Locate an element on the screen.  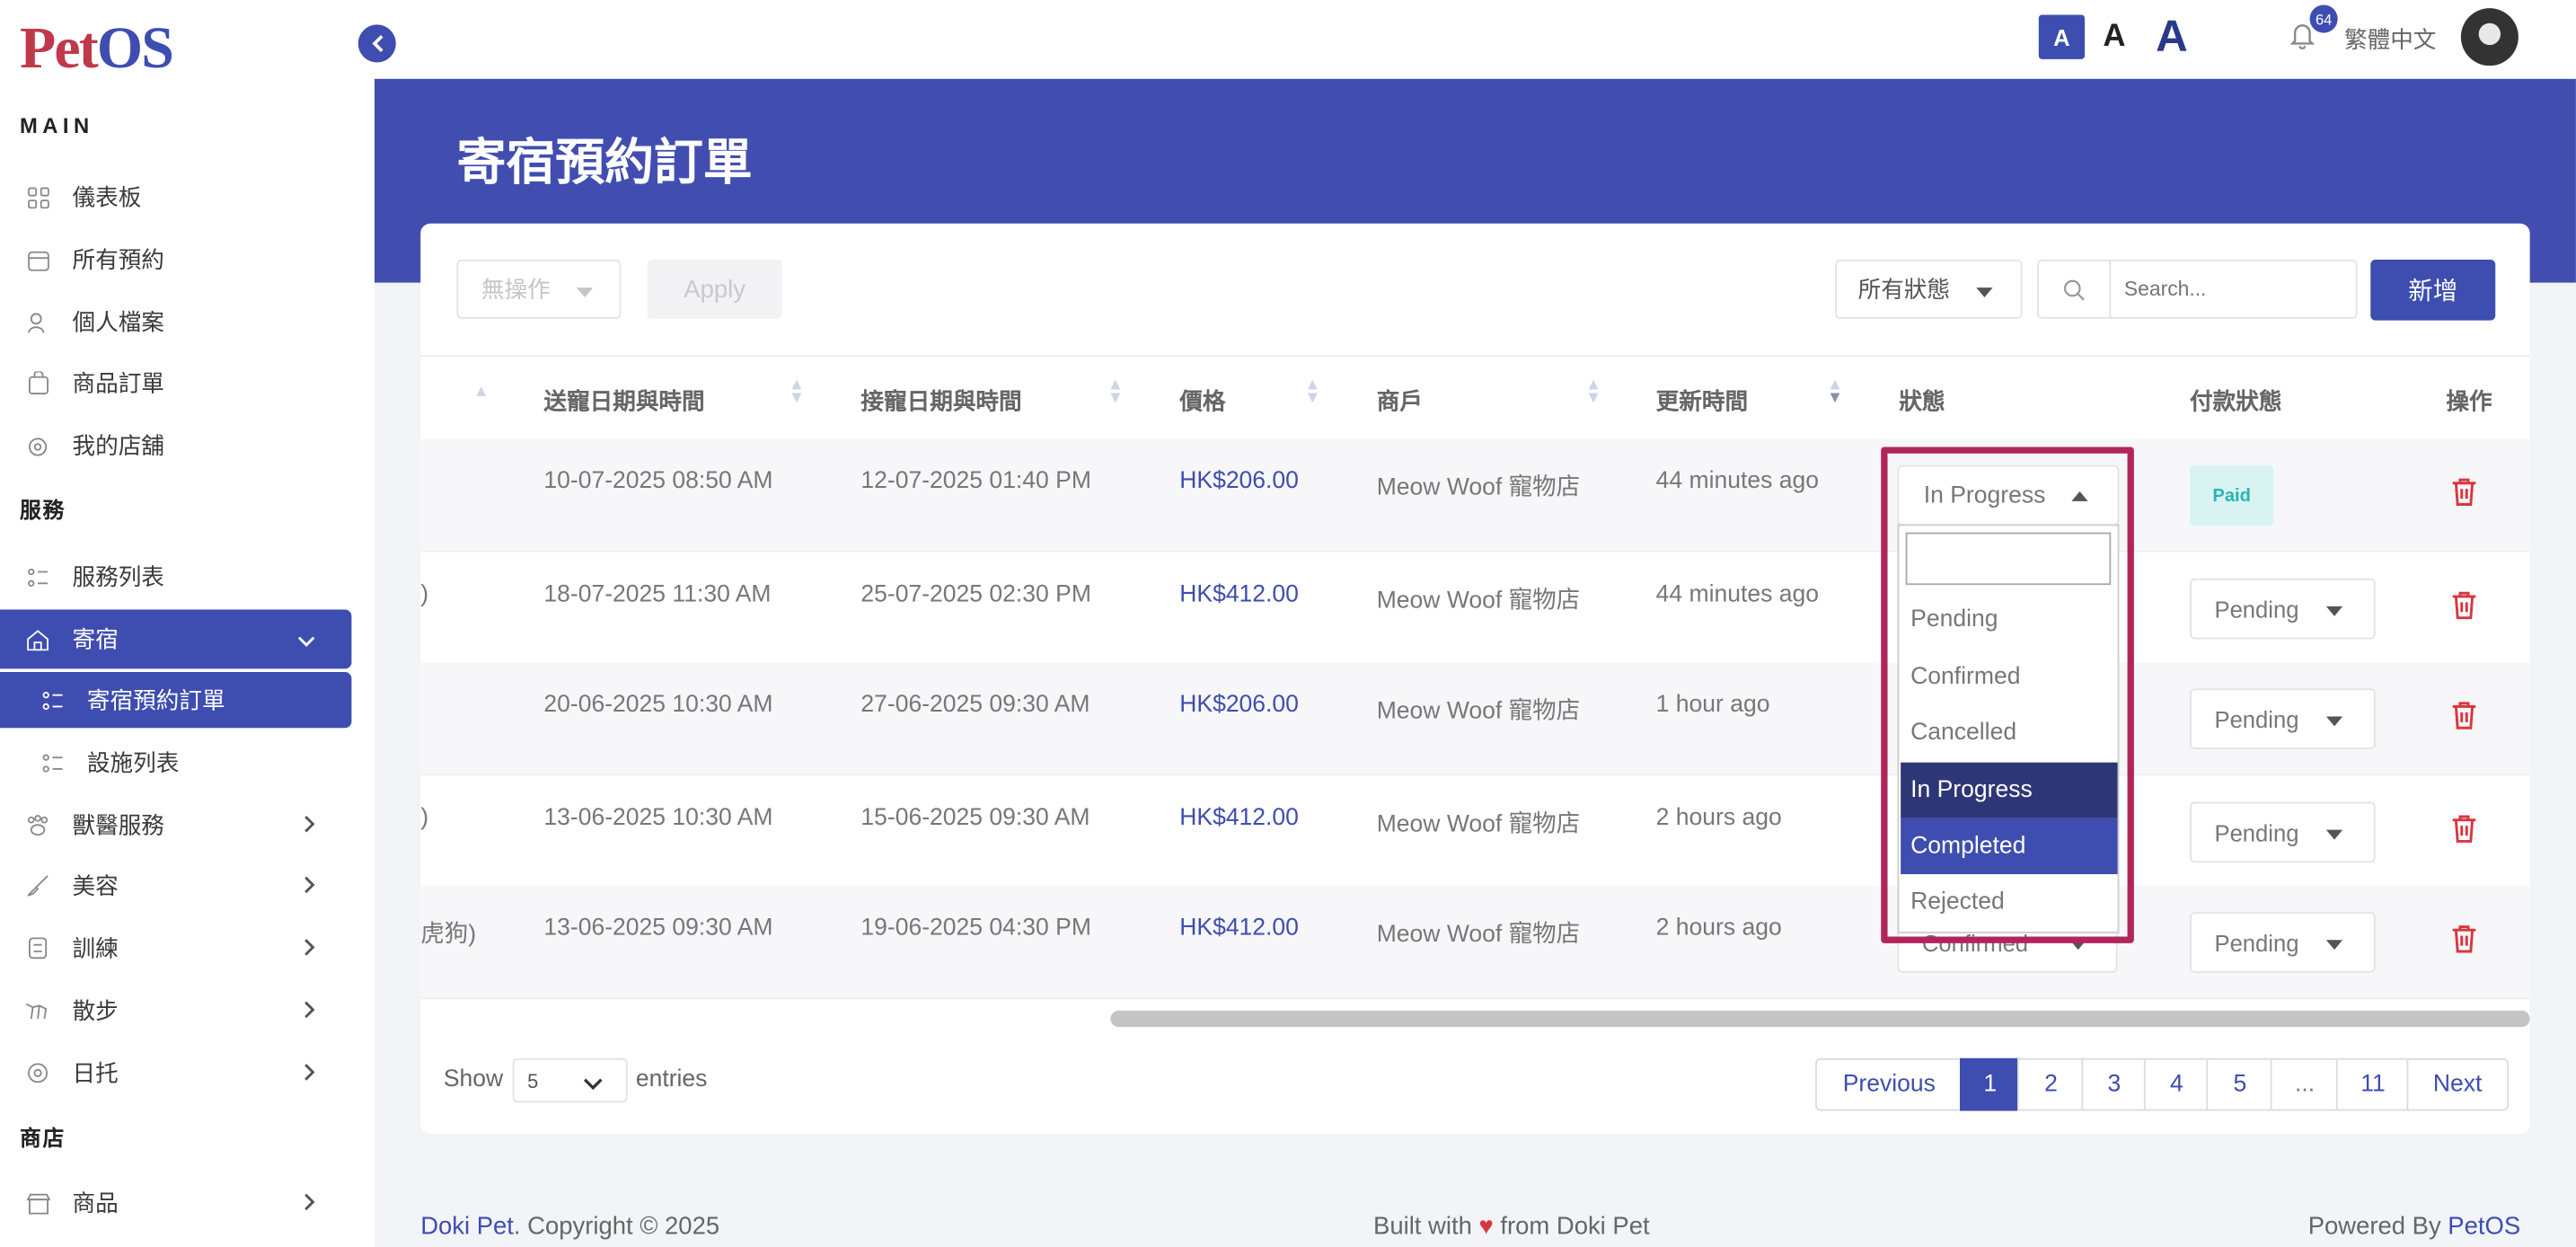
sidebar-item-walking: 散步 is located at coordinates (175, 1010).